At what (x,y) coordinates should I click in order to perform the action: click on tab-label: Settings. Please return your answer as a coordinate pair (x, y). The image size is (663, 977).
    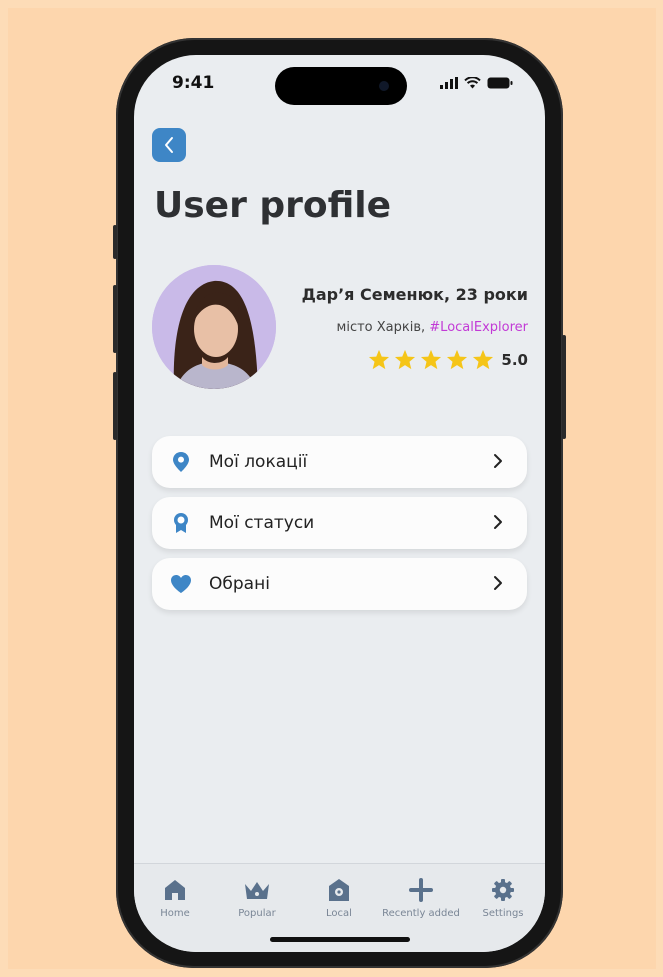
    Looking at the image, I should click on (503, 913).